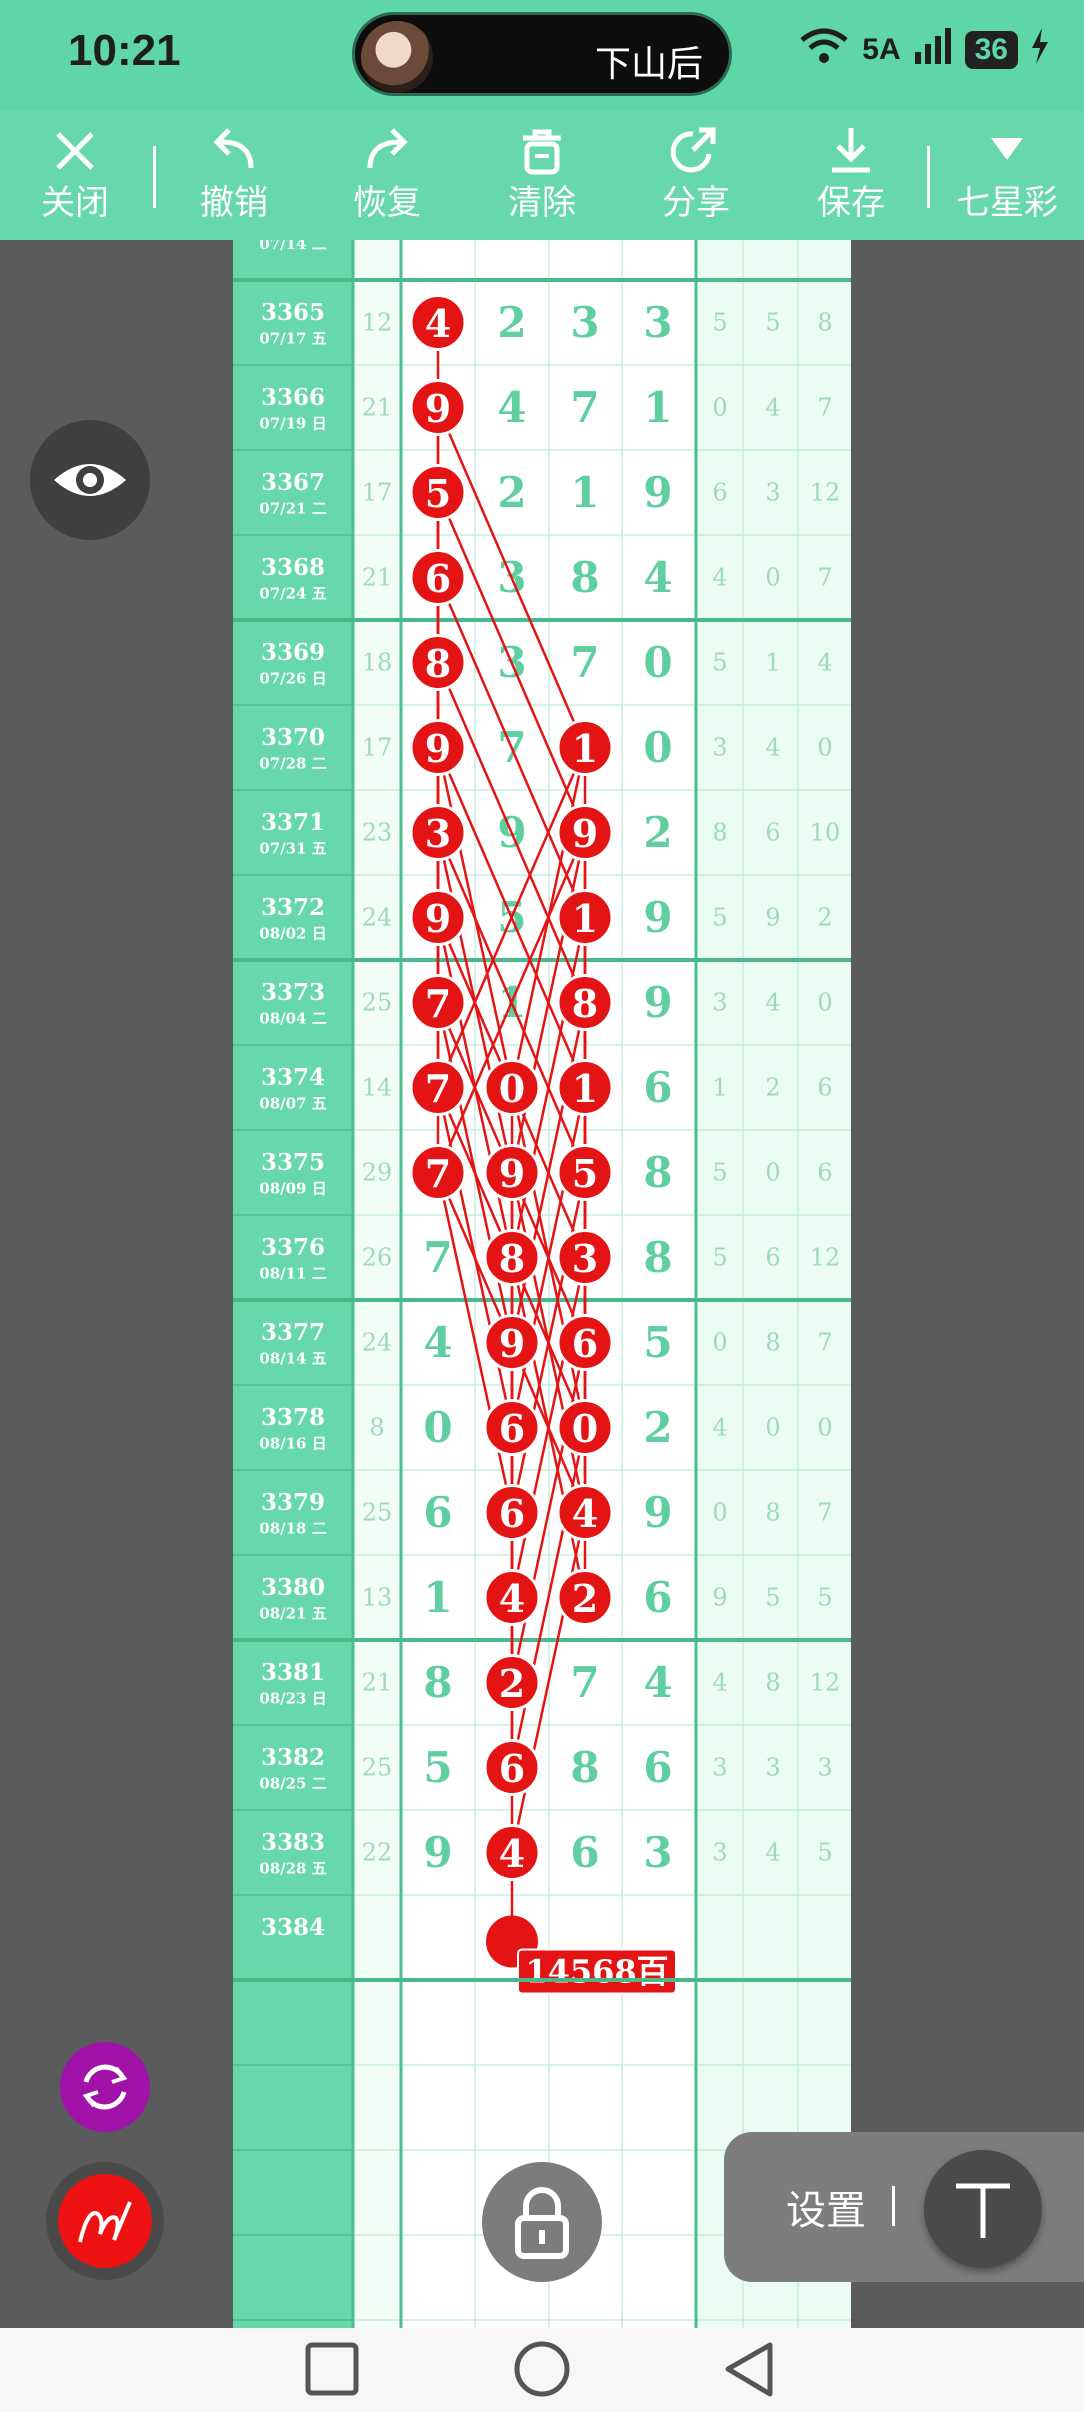 This screenshot has height=2412, width=1084. What do you see at coordinates (293, 1672) in the screenshot?
I see `issue-number: 3381` at bounding box center [293, 1672].